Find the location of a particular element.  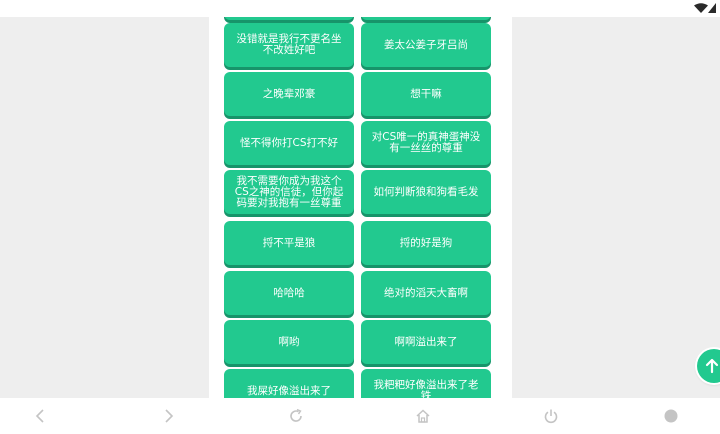

forward-button is located at coordinates (168, 416).